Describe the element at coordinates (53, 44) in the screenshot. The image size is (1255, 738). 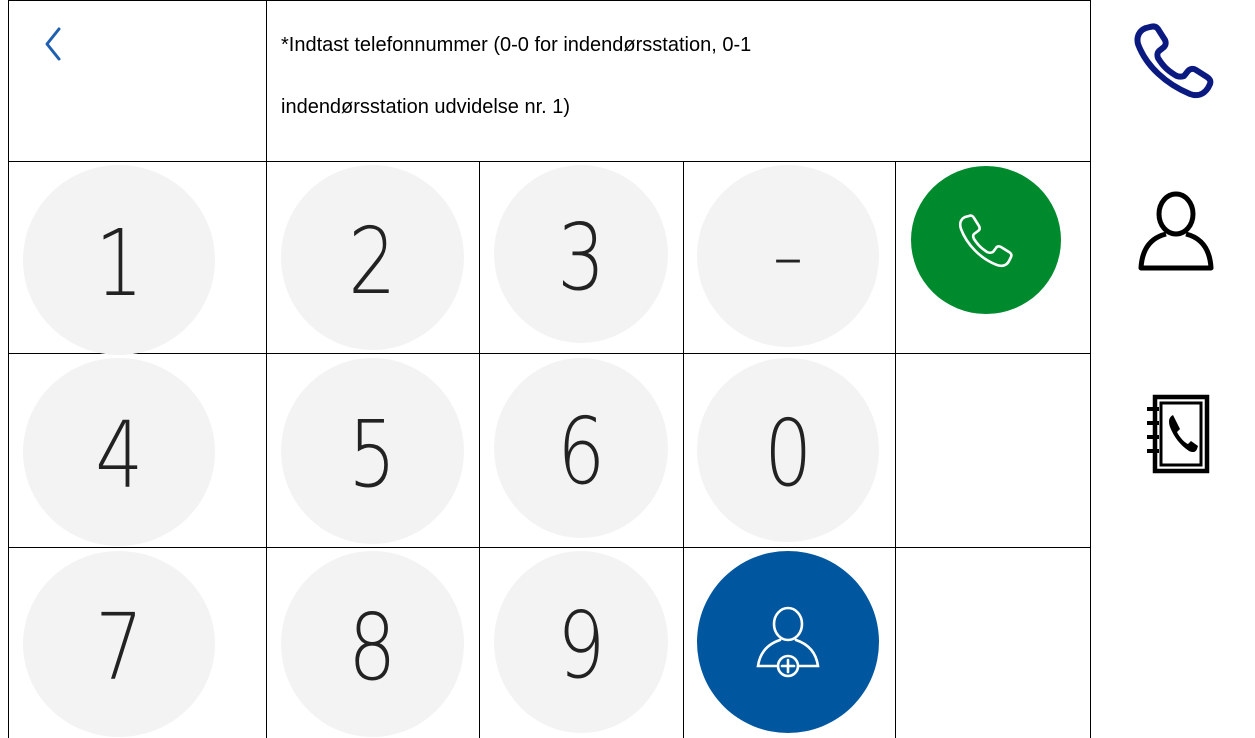
I see `chevron-left-icon` at that location.